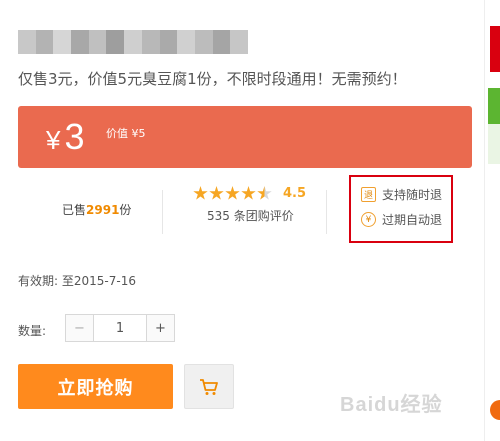 This screenshot has width=500, height=441. Describe the element at coordinates (391, 405) in the screenshot. I see `watermark: Baidu经验` at that location.